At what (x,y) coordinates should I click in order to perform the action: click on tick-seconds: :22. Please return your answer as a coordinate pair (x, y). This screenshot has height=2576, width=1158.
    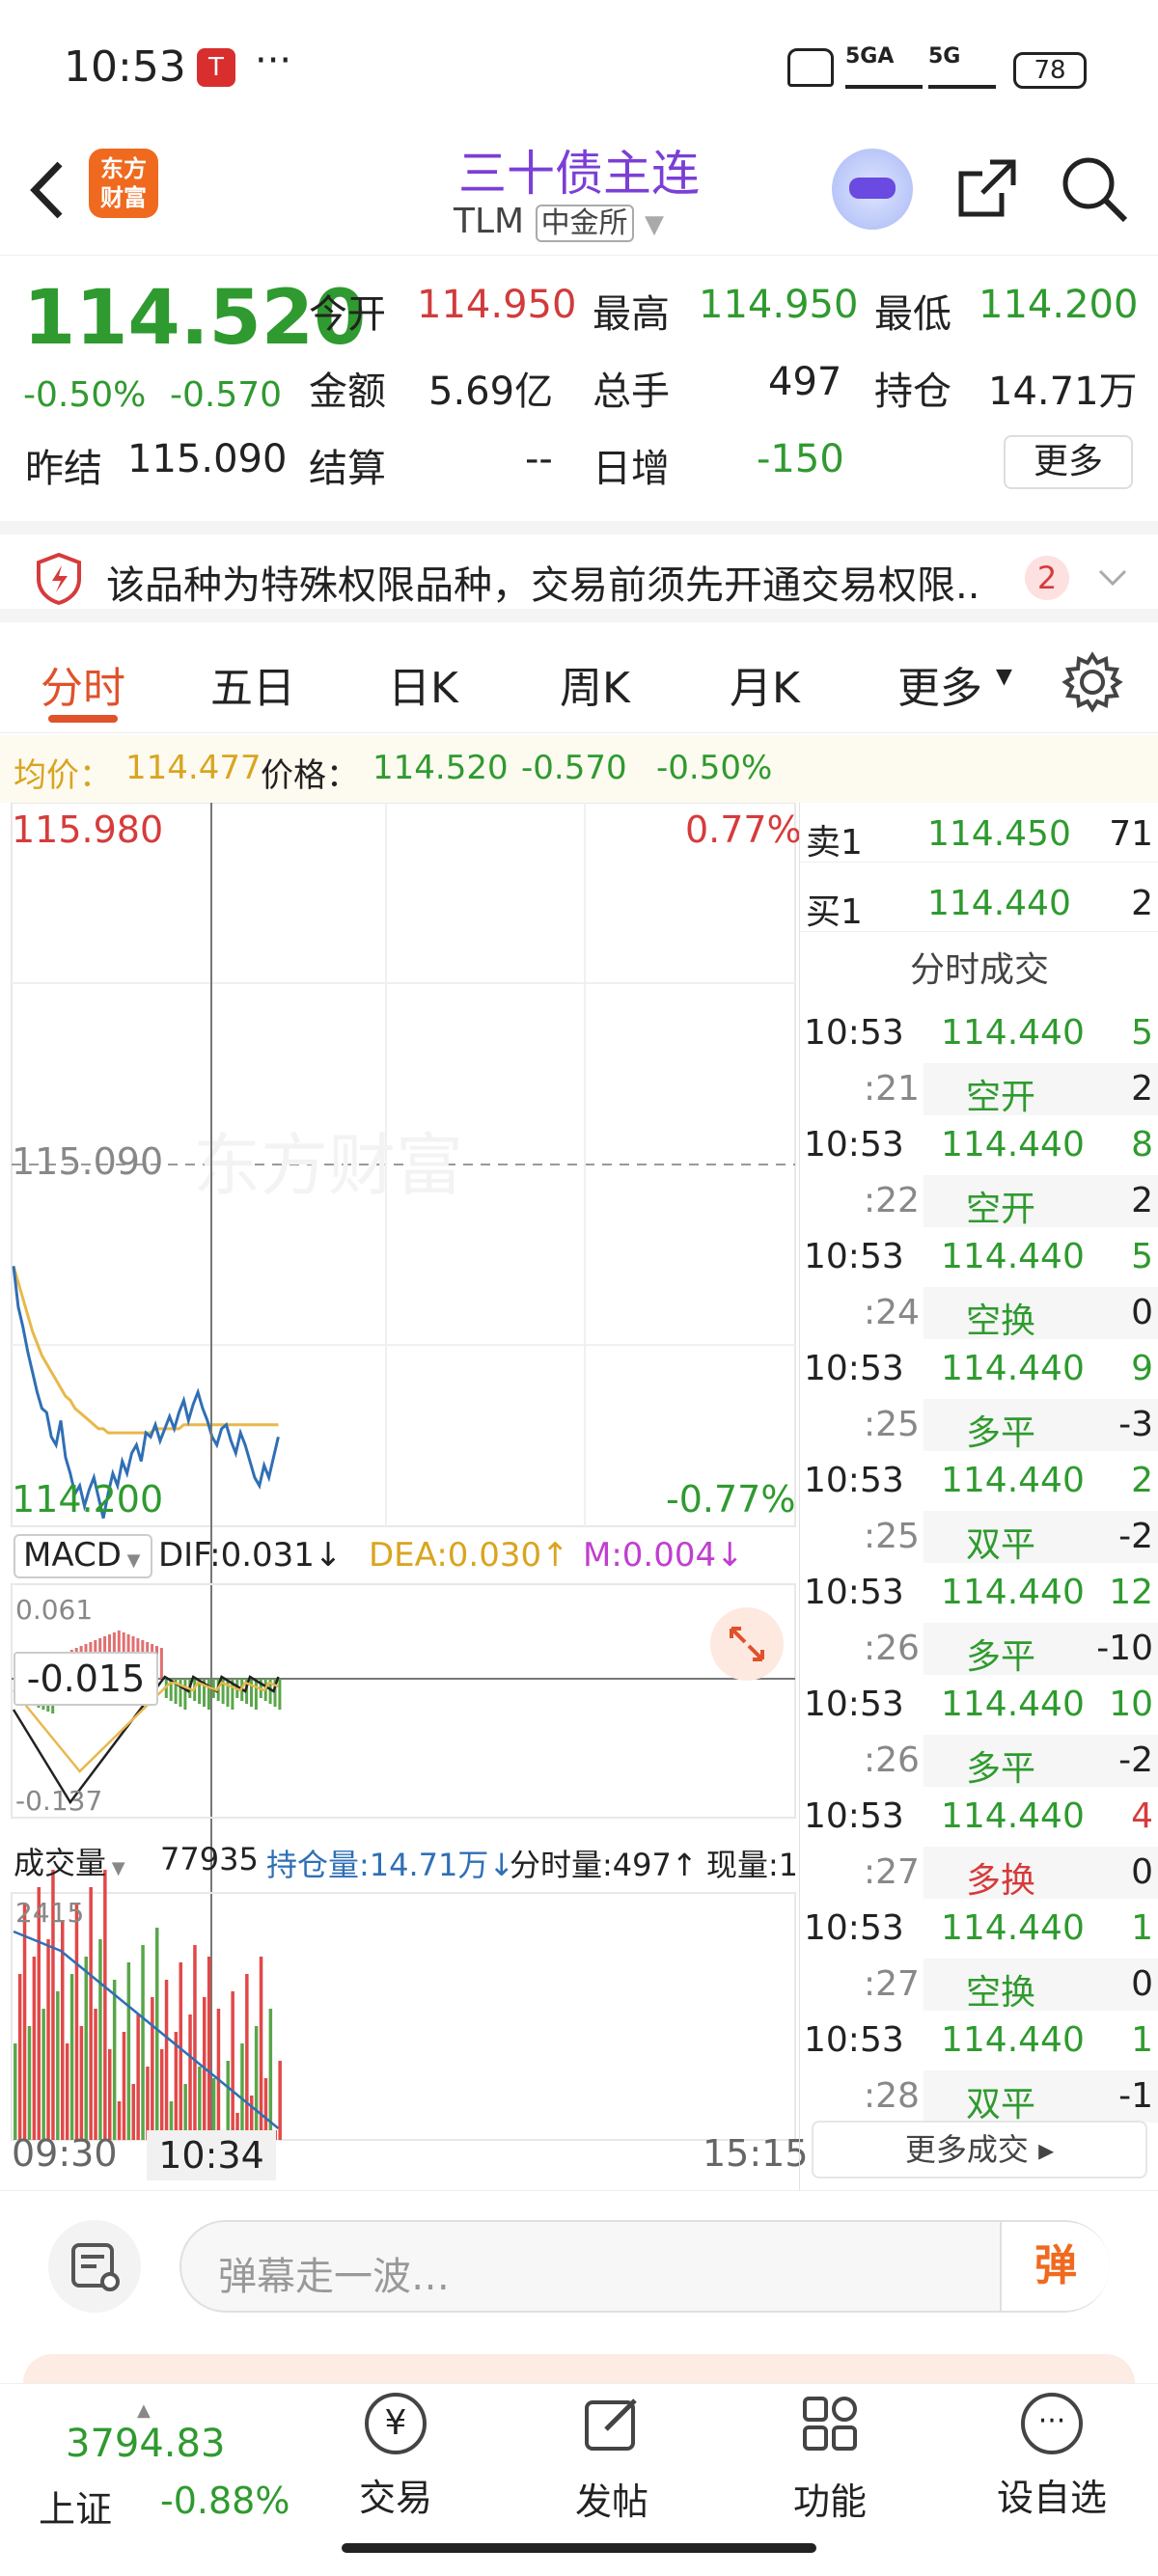
    Looking at the image, I should click on (892, 1201).